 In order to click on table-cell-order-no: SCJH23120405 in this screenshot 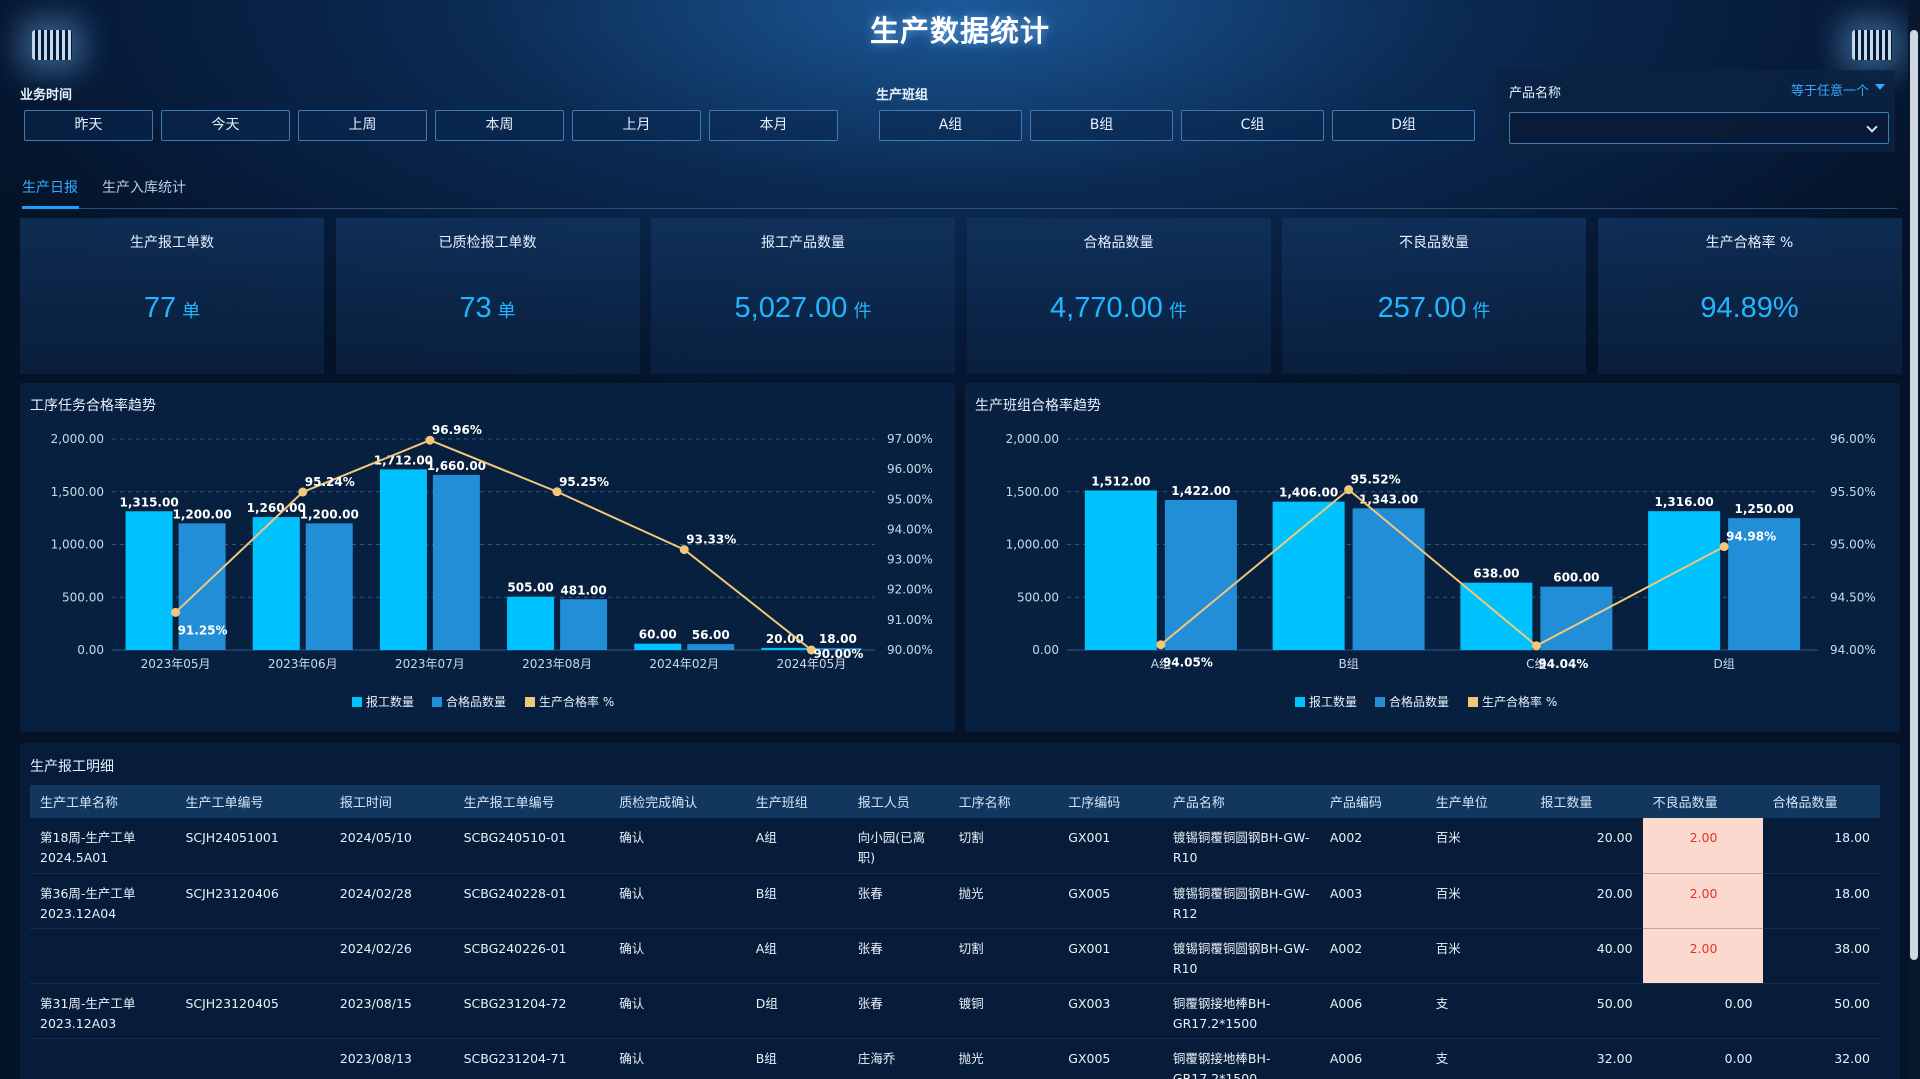, I will do `click(252, 1011)`.